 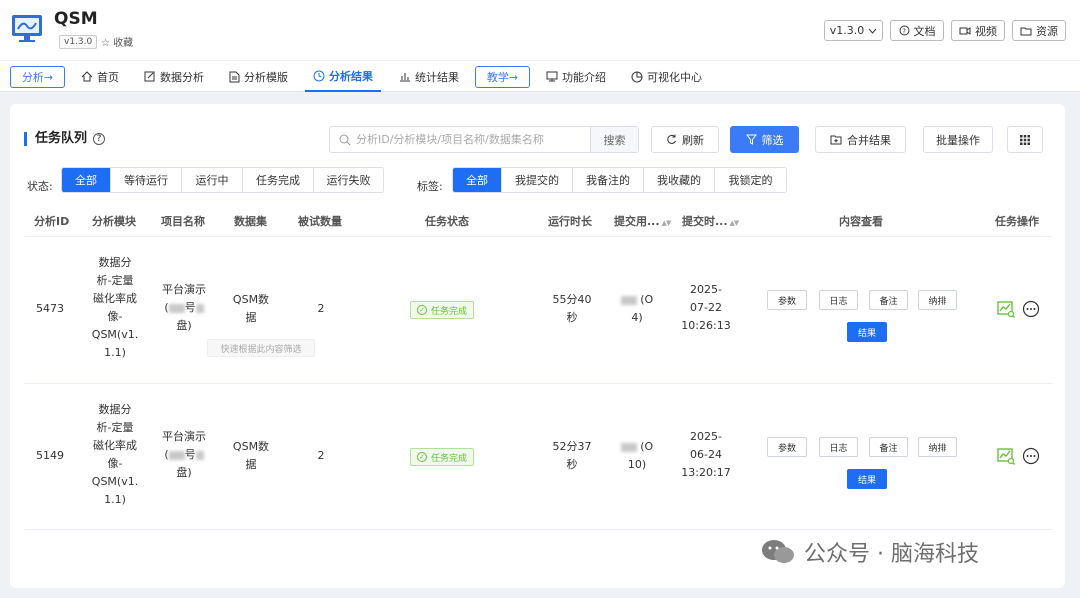 What do you see at coordinates (572, 317) in the screenshot?
I see `line: 秒` at bounding box center [572, 317].